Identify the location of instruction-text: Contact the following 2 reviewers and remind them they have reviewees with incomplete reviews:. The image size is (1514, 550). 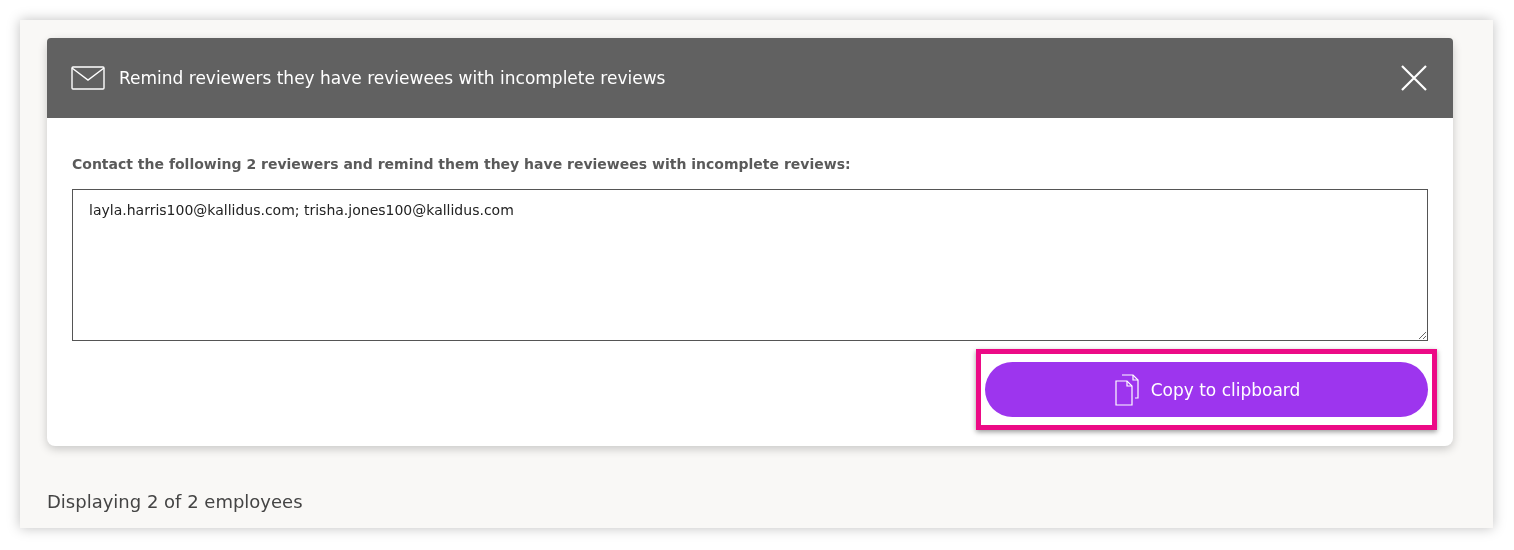
(462, 164).